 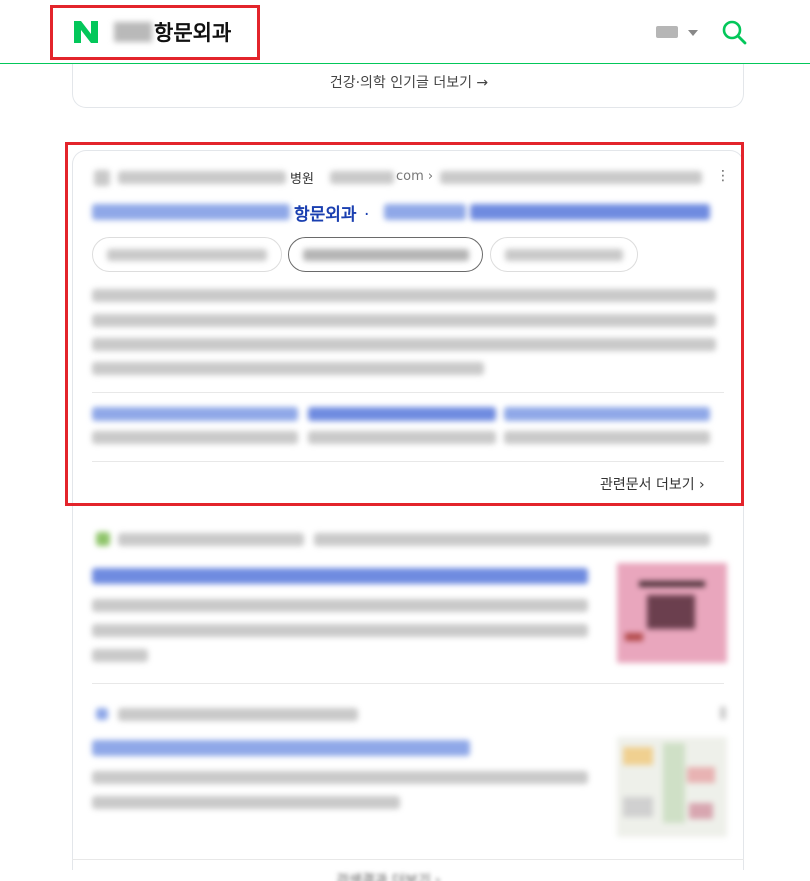 What do you see at coordinates (388, 875) in the screenshot?
I see `more-results-link: 검색결과 더보기 ›` at bounding box center [388, 875].